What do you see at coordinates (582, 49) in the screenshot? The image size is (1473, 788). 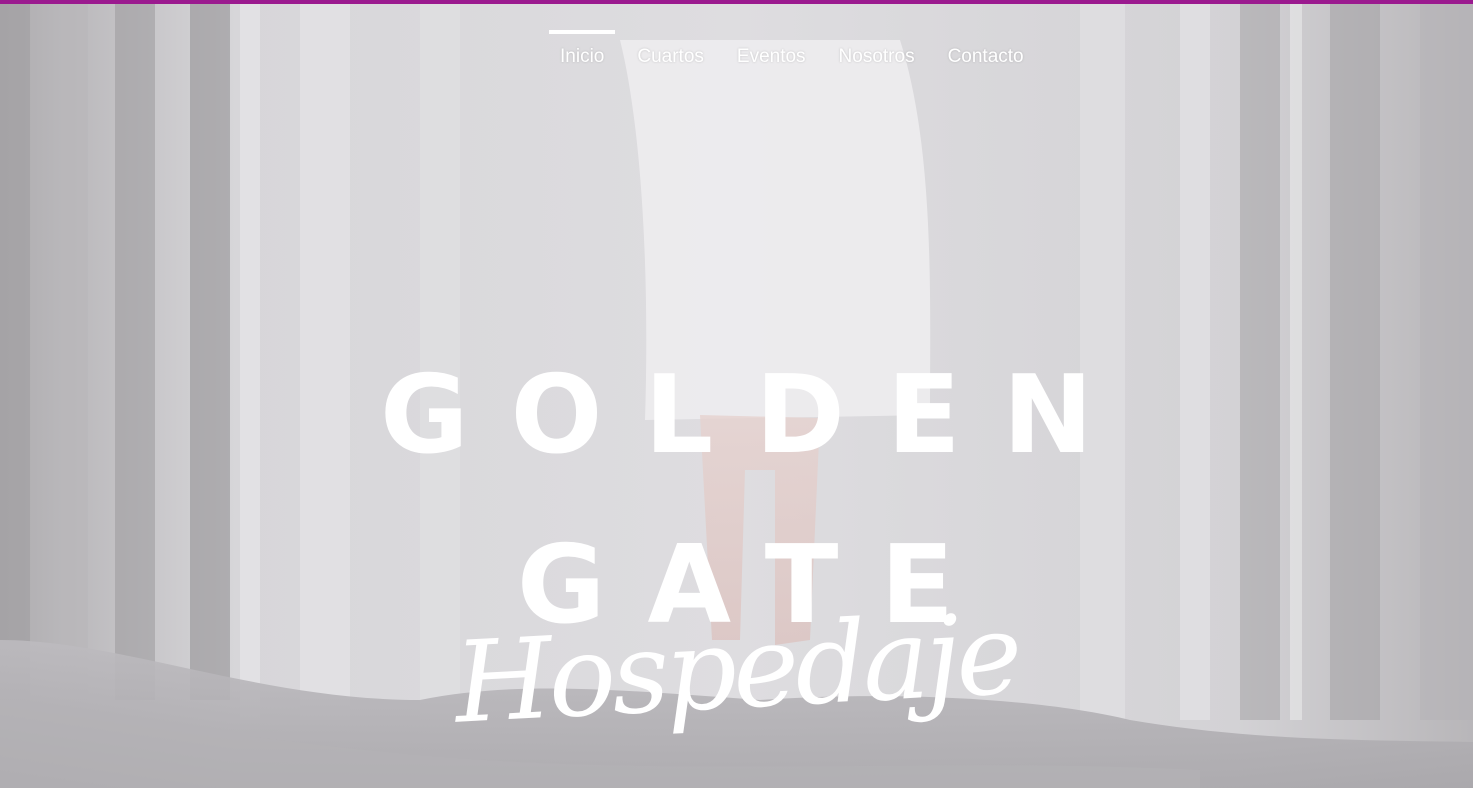 I see `nav-item-inicio: Inicio` at bounding box center [582, 49].